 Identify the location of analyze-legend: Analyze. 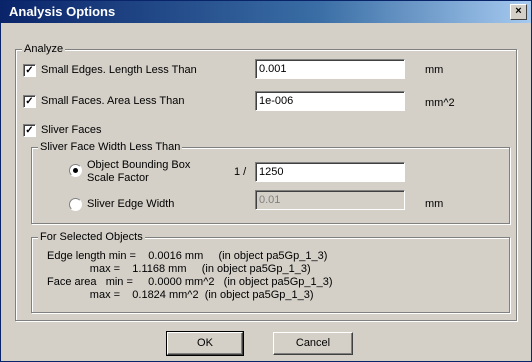
(44, 49).